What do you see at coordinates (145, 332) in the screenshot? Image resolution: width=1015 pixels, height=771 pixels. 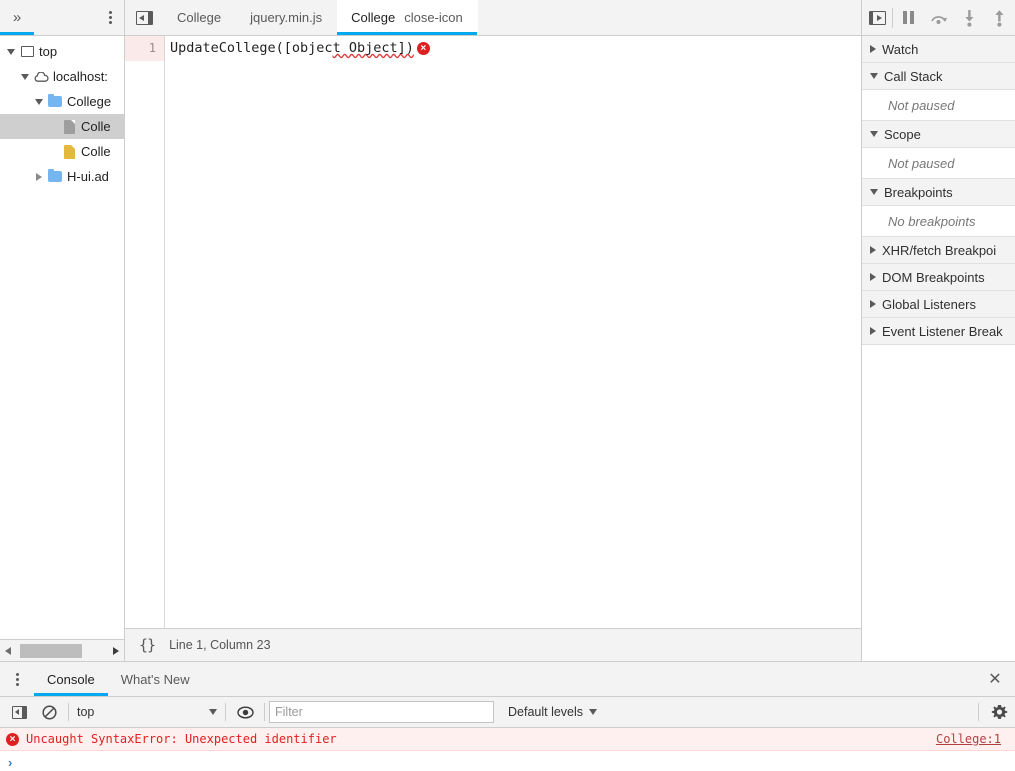 I see `editor-gutter: 1` at bounding box center [145, 332].